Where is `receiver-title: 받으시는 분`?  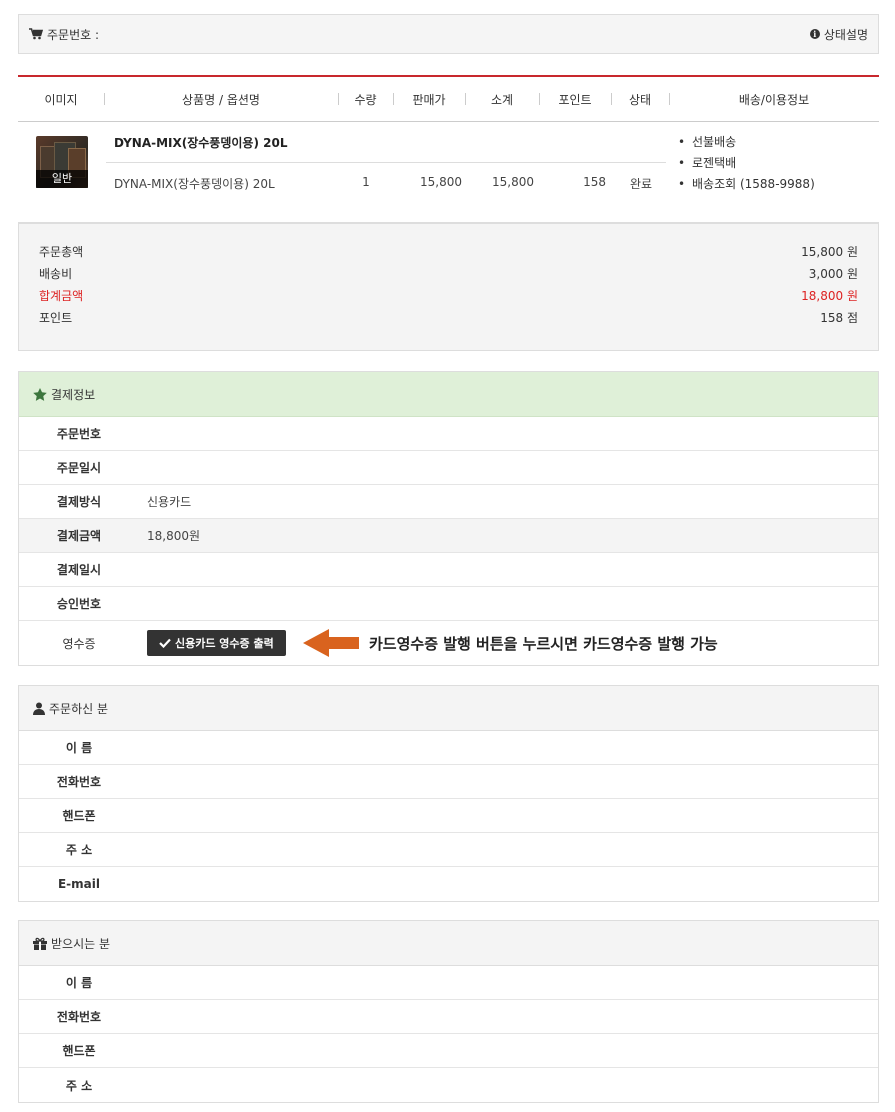
receiver-title: 받으시는 분 is located at coordinates (81, 943).